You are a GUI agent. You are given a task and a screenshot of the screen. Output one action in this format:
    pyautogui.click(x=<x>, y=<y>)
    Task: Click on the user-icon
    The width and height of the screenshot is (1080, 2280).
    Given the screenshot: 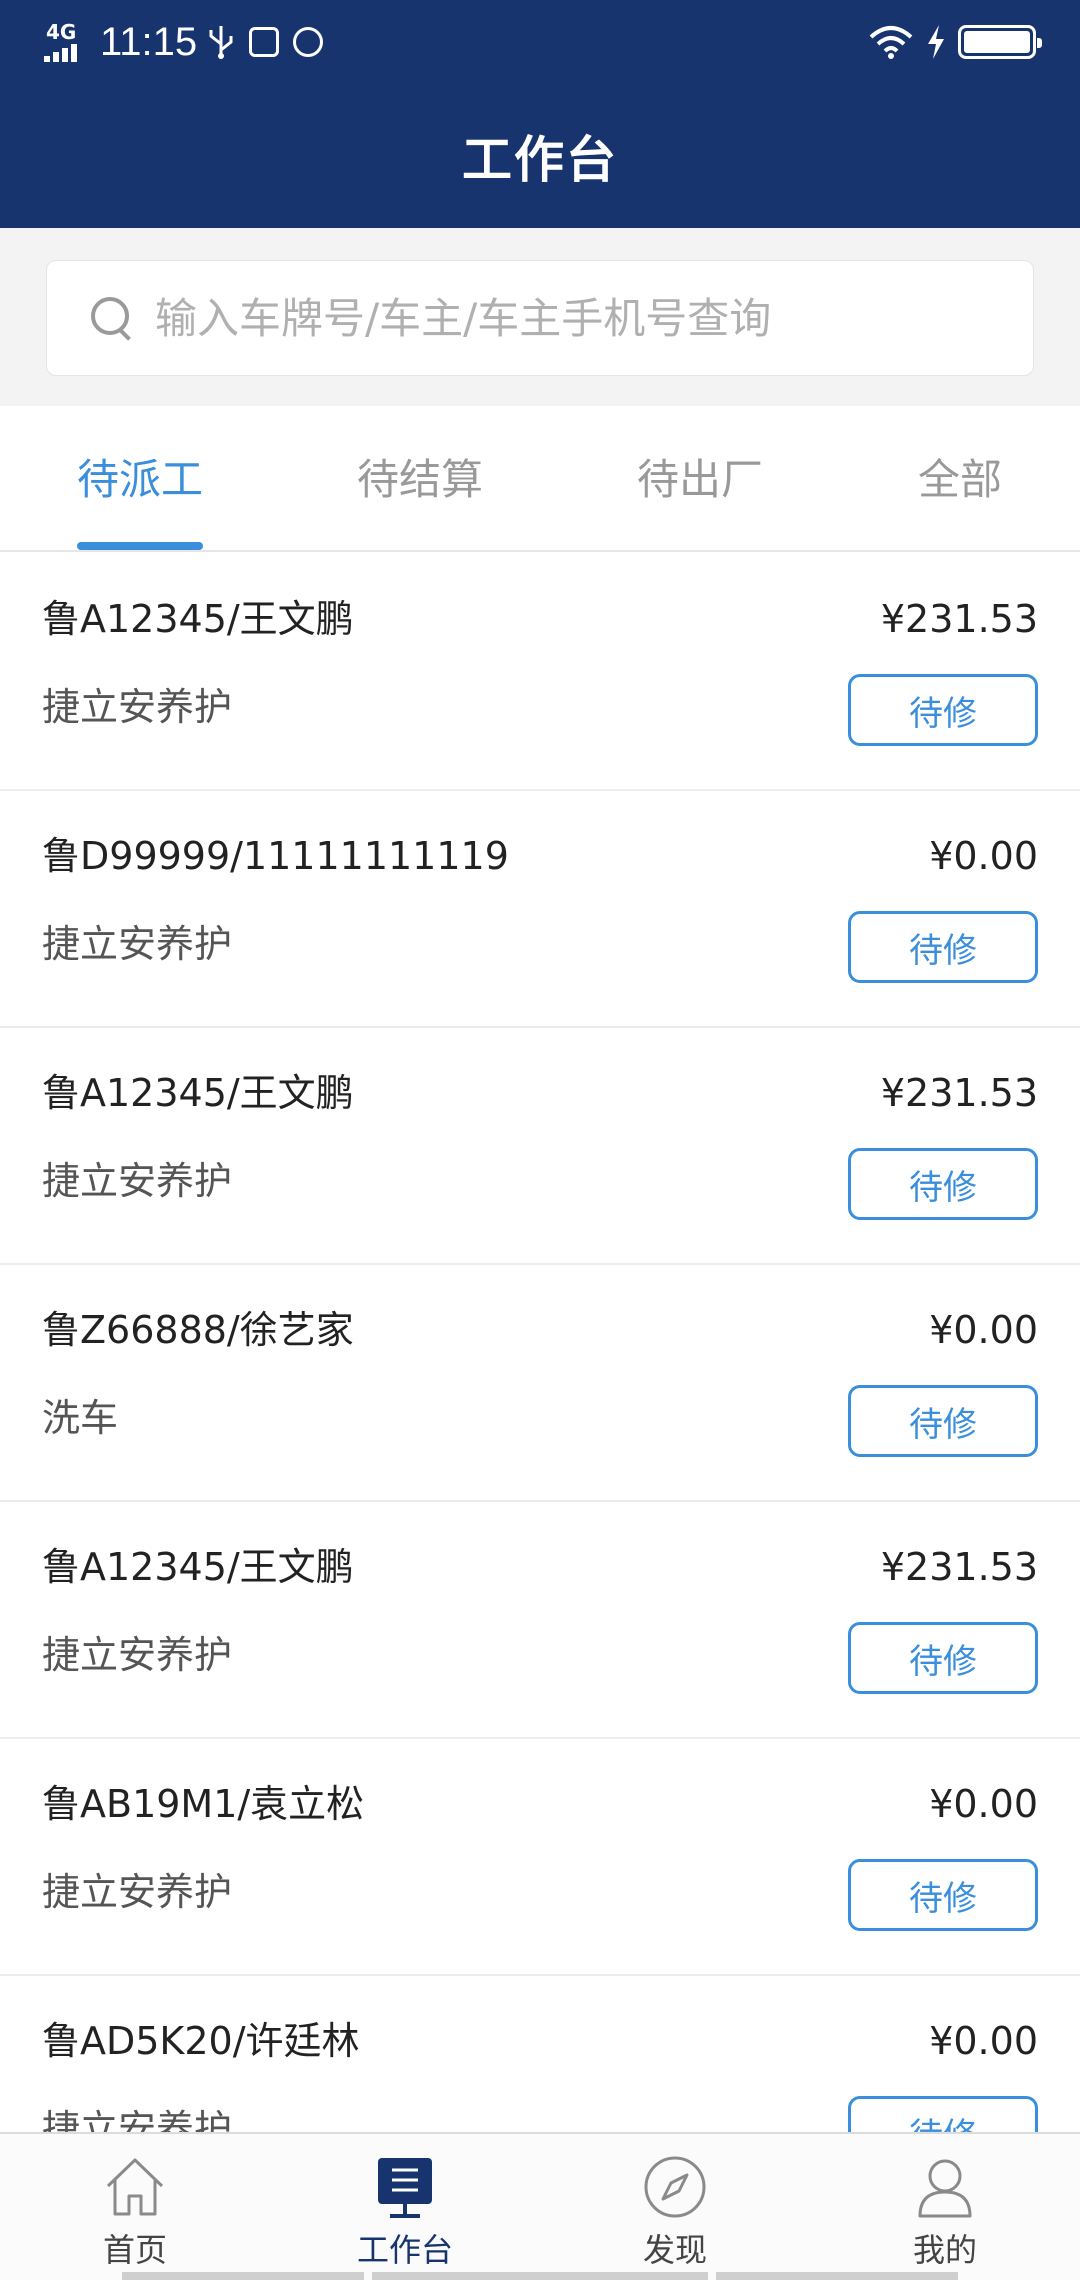 What is the action you would take?
    pyautogui.click(x=945, y=2188)
    